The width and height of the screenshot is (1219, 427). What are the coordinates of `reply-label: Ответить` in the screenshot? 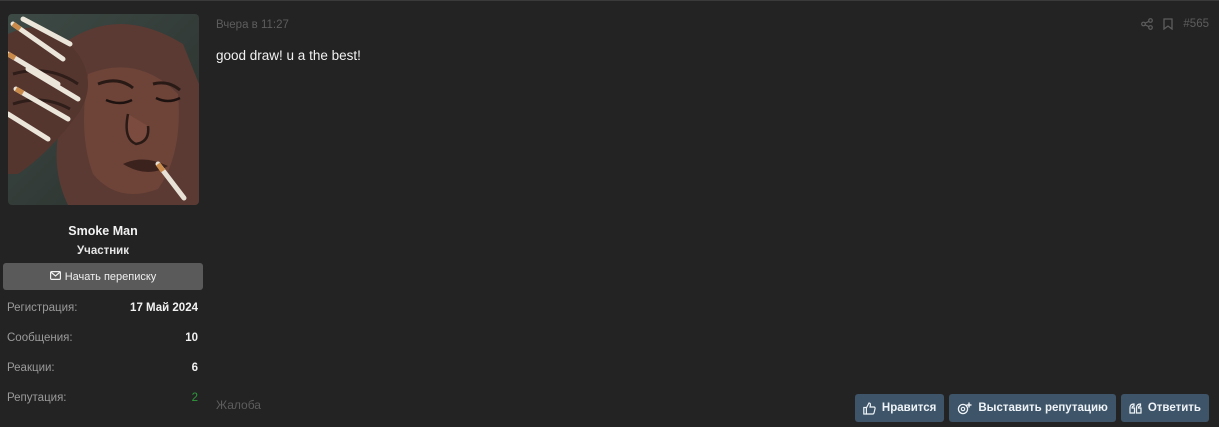 It's located at (1174, 408).